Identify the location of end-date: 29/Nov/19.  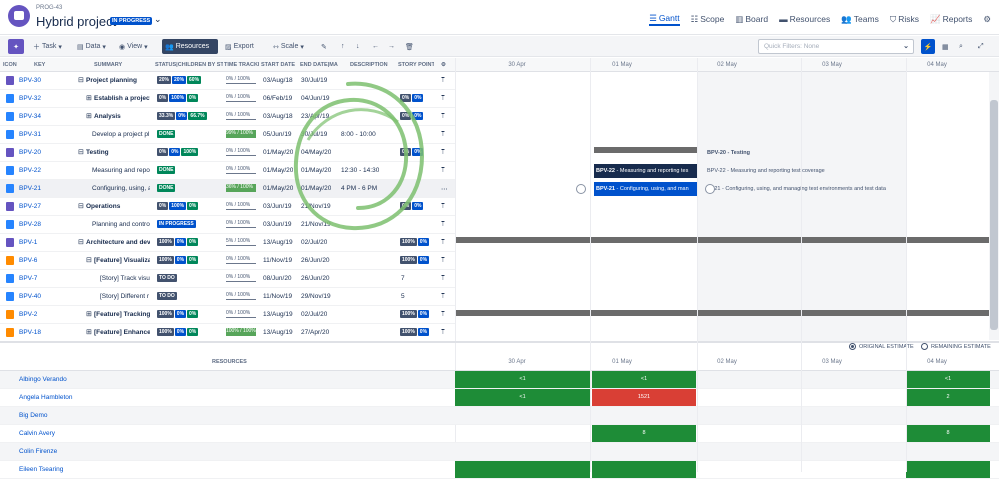
(316, 296).